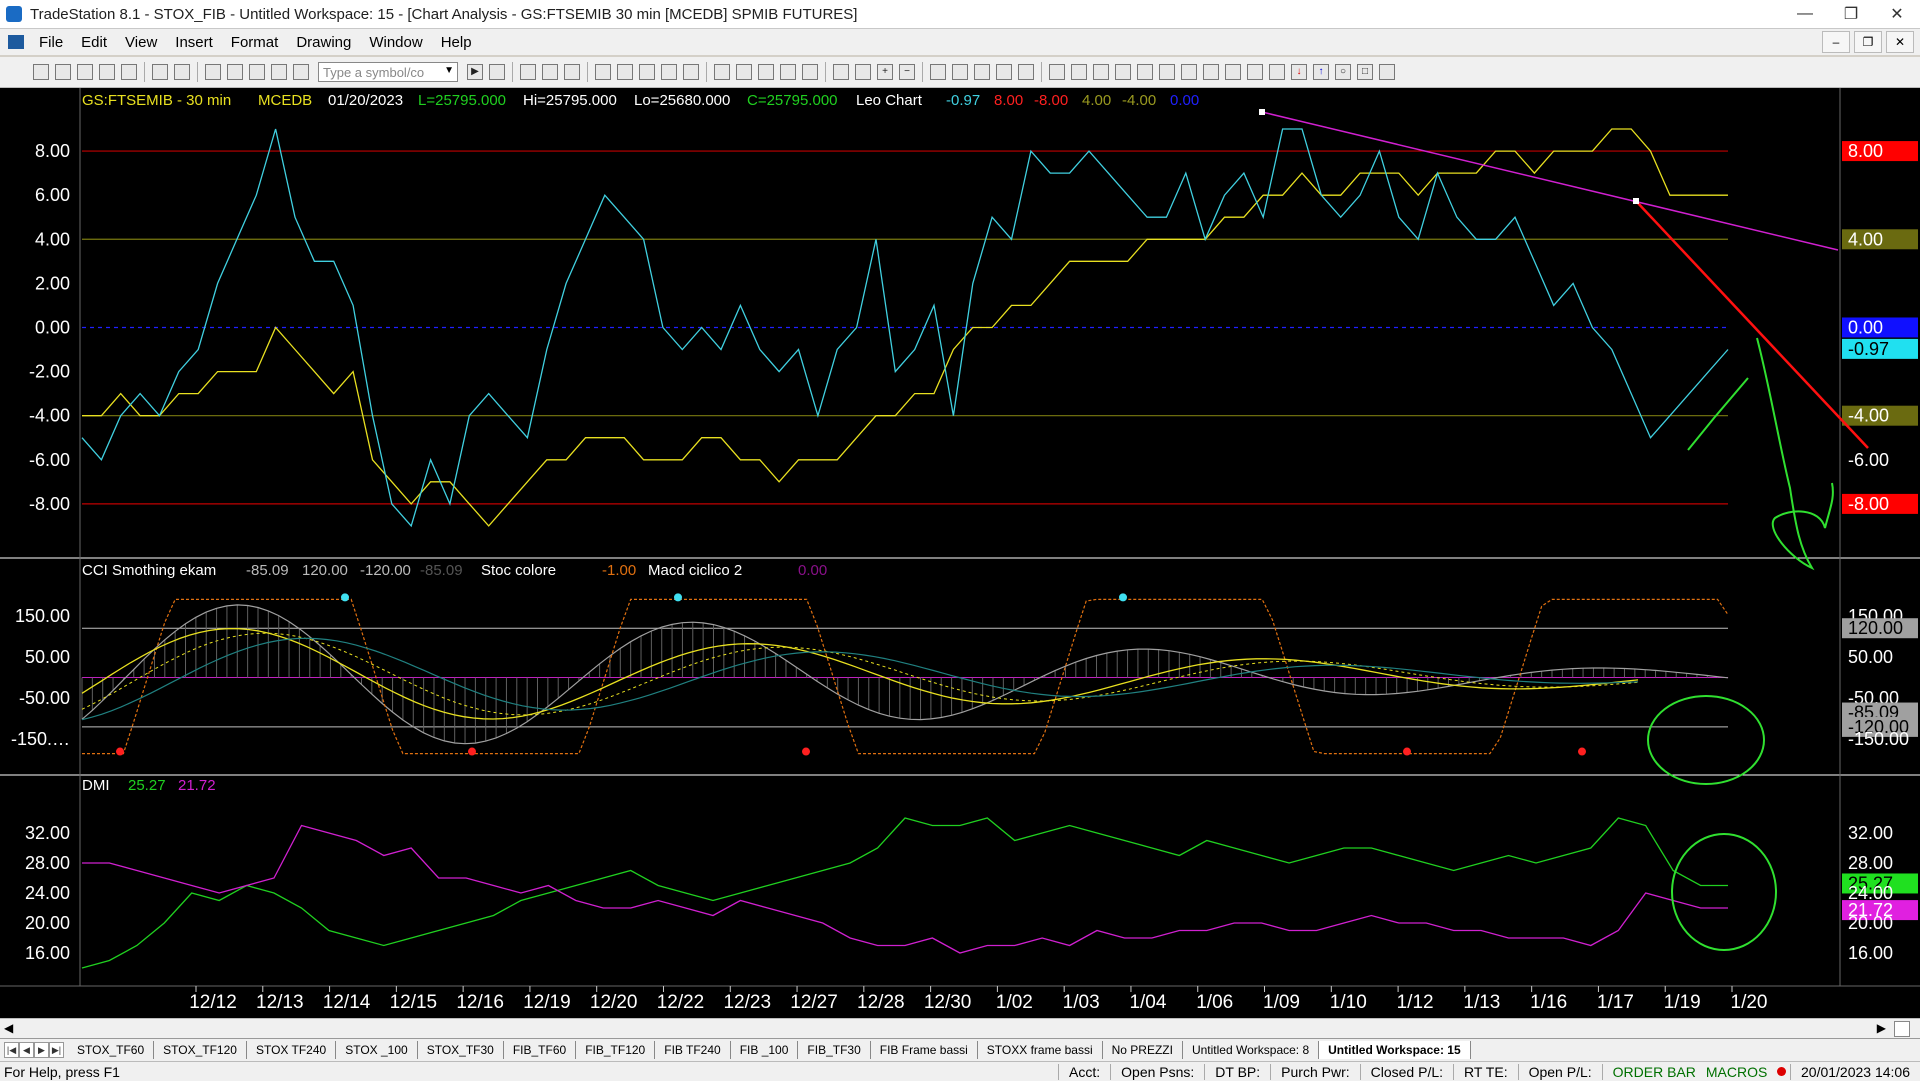  Describe the element at coordinates (766, 72) in the screenshot. I see `bar-chart-icon` at that location.